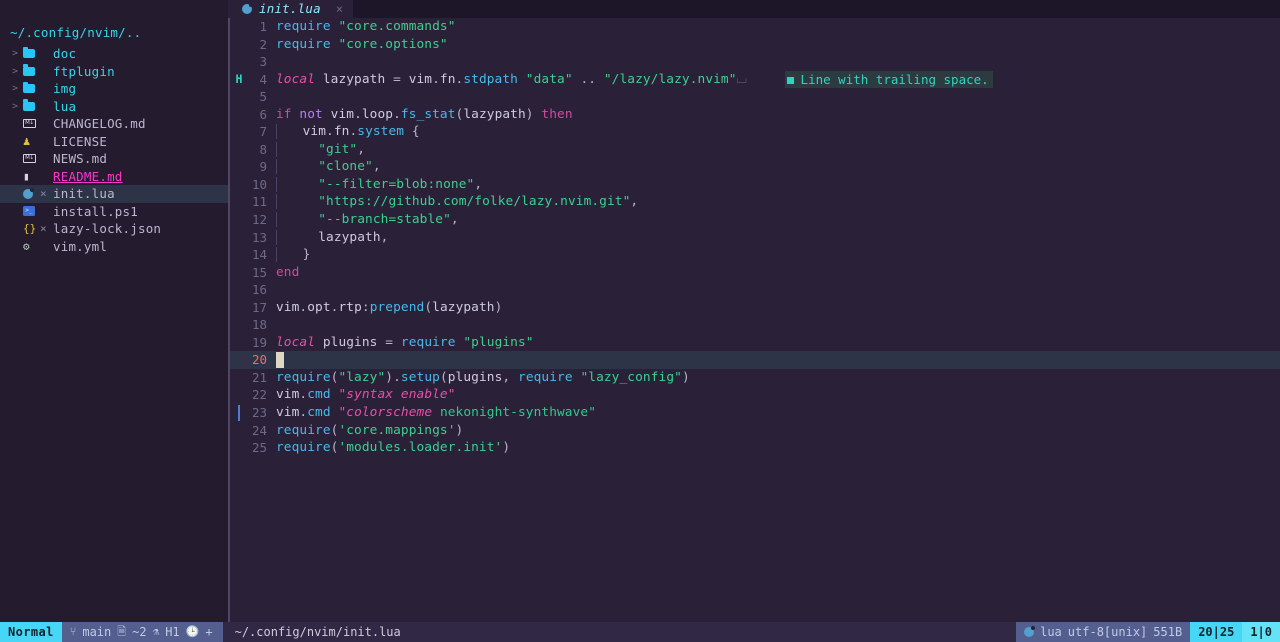  I want to click on file-tree-item: > lua, so click(114, 107).